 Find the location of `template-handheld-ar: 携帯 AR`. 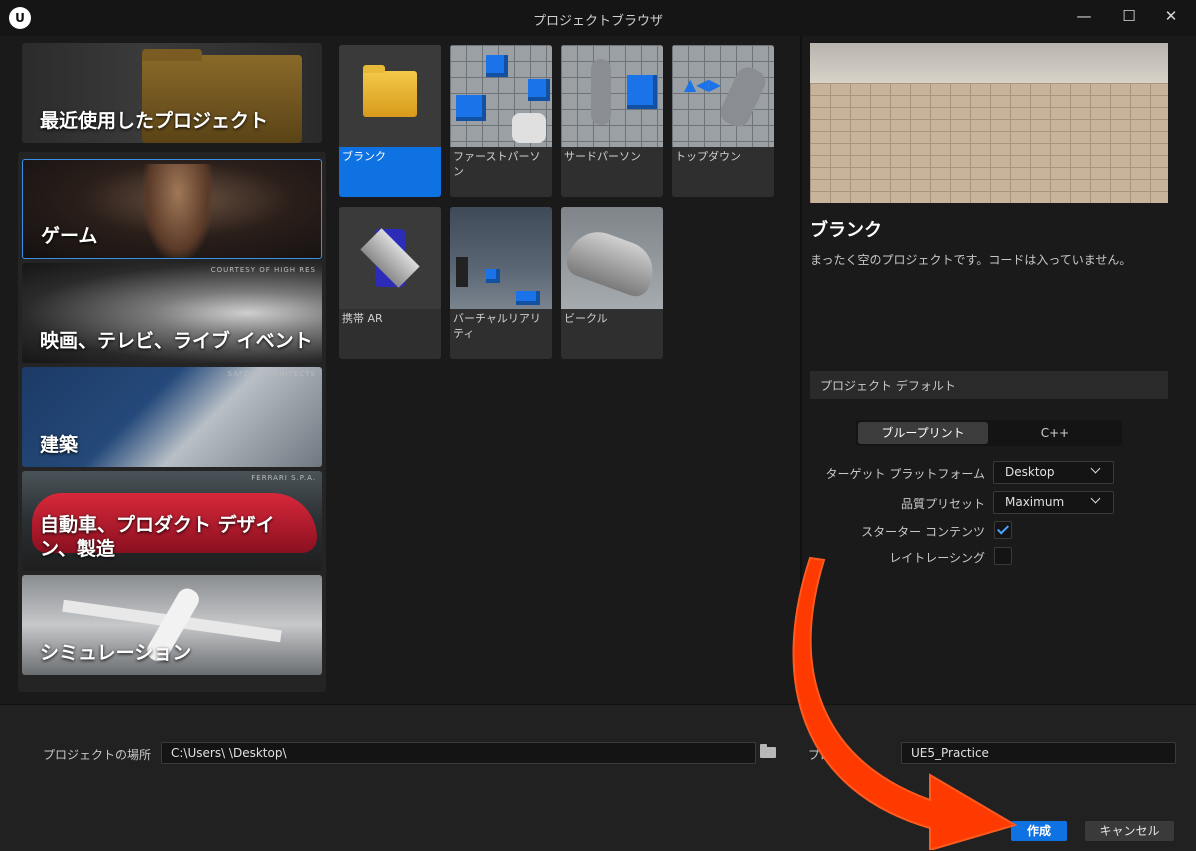

template-handheld-ar: 携帯 AR is located at coordinates (390, 283).